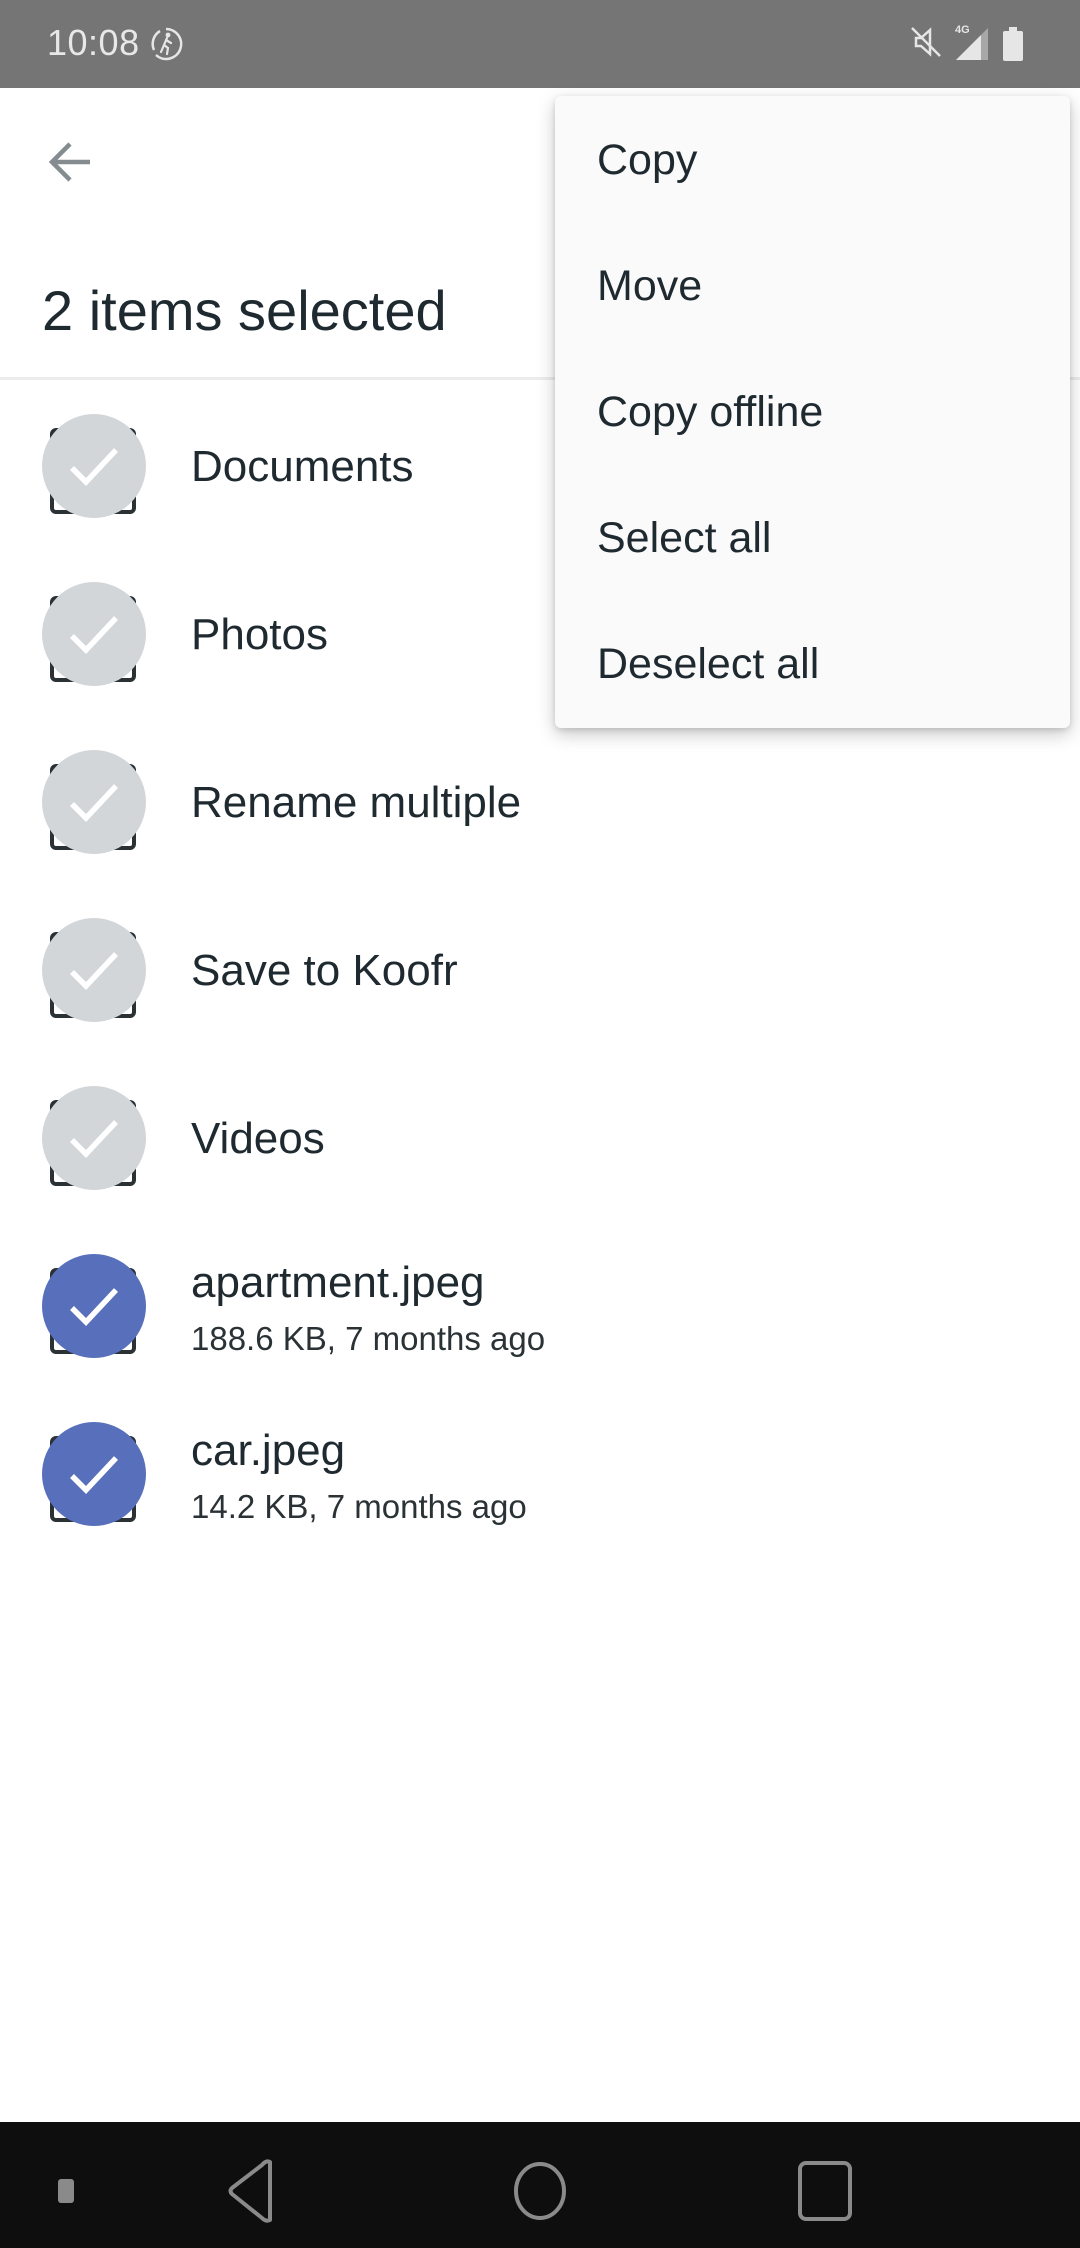  Describe the element at coordinates (93, 42) in the screenshot. I see `status-time: 10:08` at that location.